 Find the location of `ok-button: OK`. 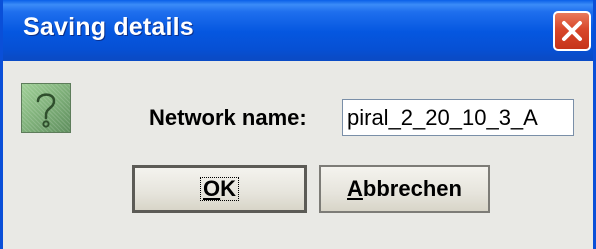

ok-button: OK is located at coordinates (219, 189).